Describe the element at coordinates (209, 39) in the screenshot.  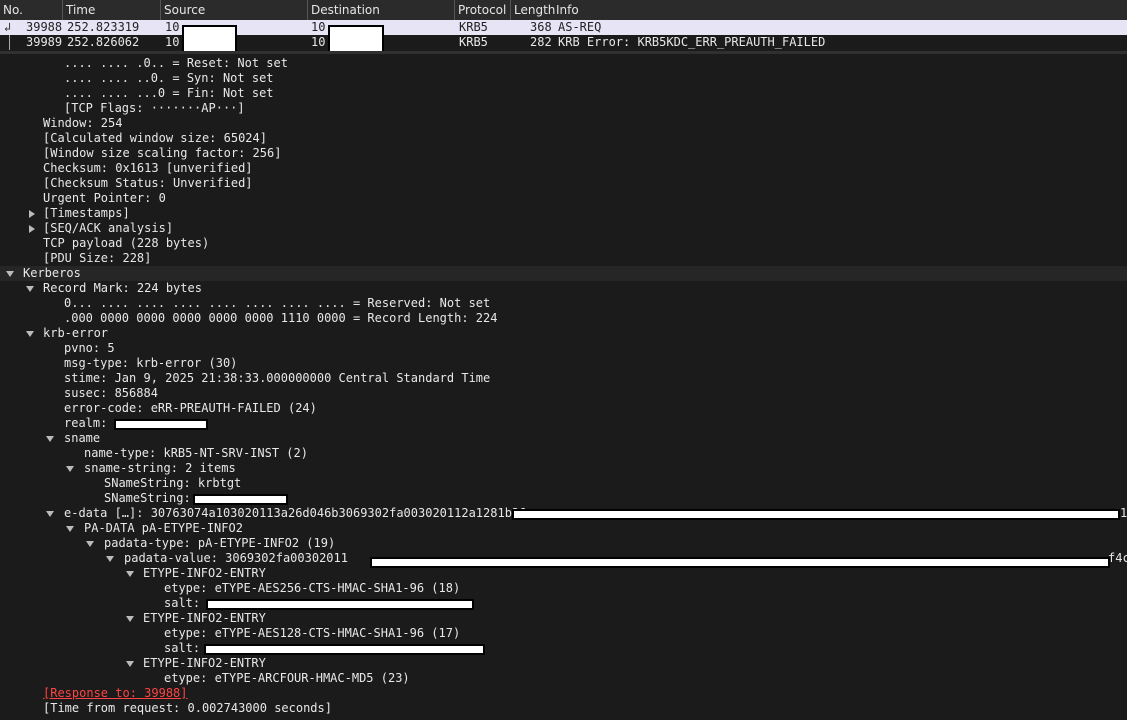
I see `redacted-source-address` at that location.